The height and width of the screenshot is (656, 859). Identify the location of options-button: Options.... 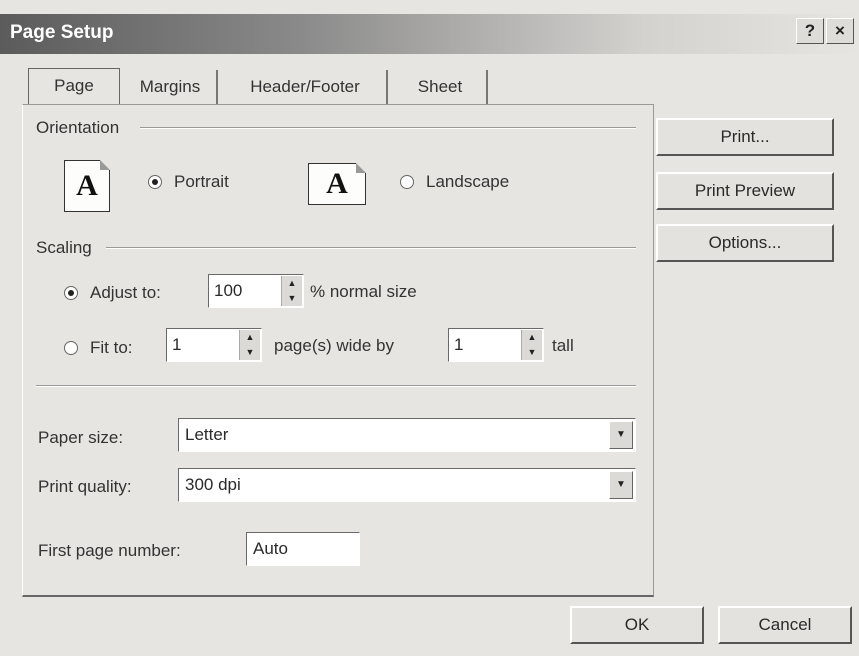
(745, 243).